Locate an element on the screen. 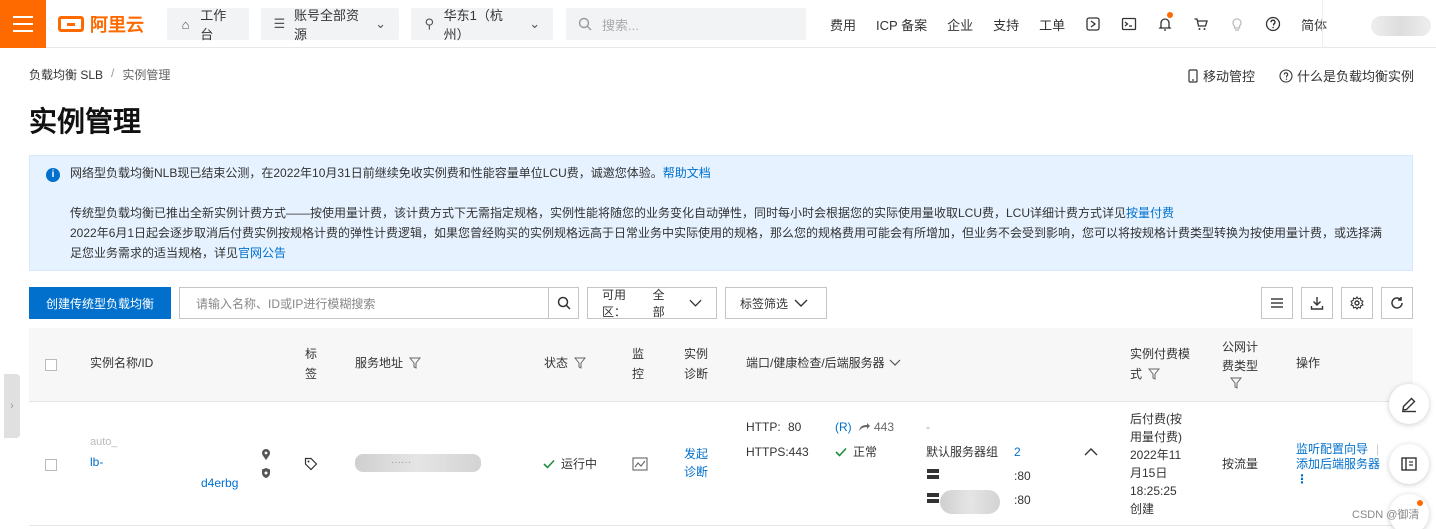 This screenshot has height=529, width=1436. col-status: 状态 is located at coordinates (565, 363).